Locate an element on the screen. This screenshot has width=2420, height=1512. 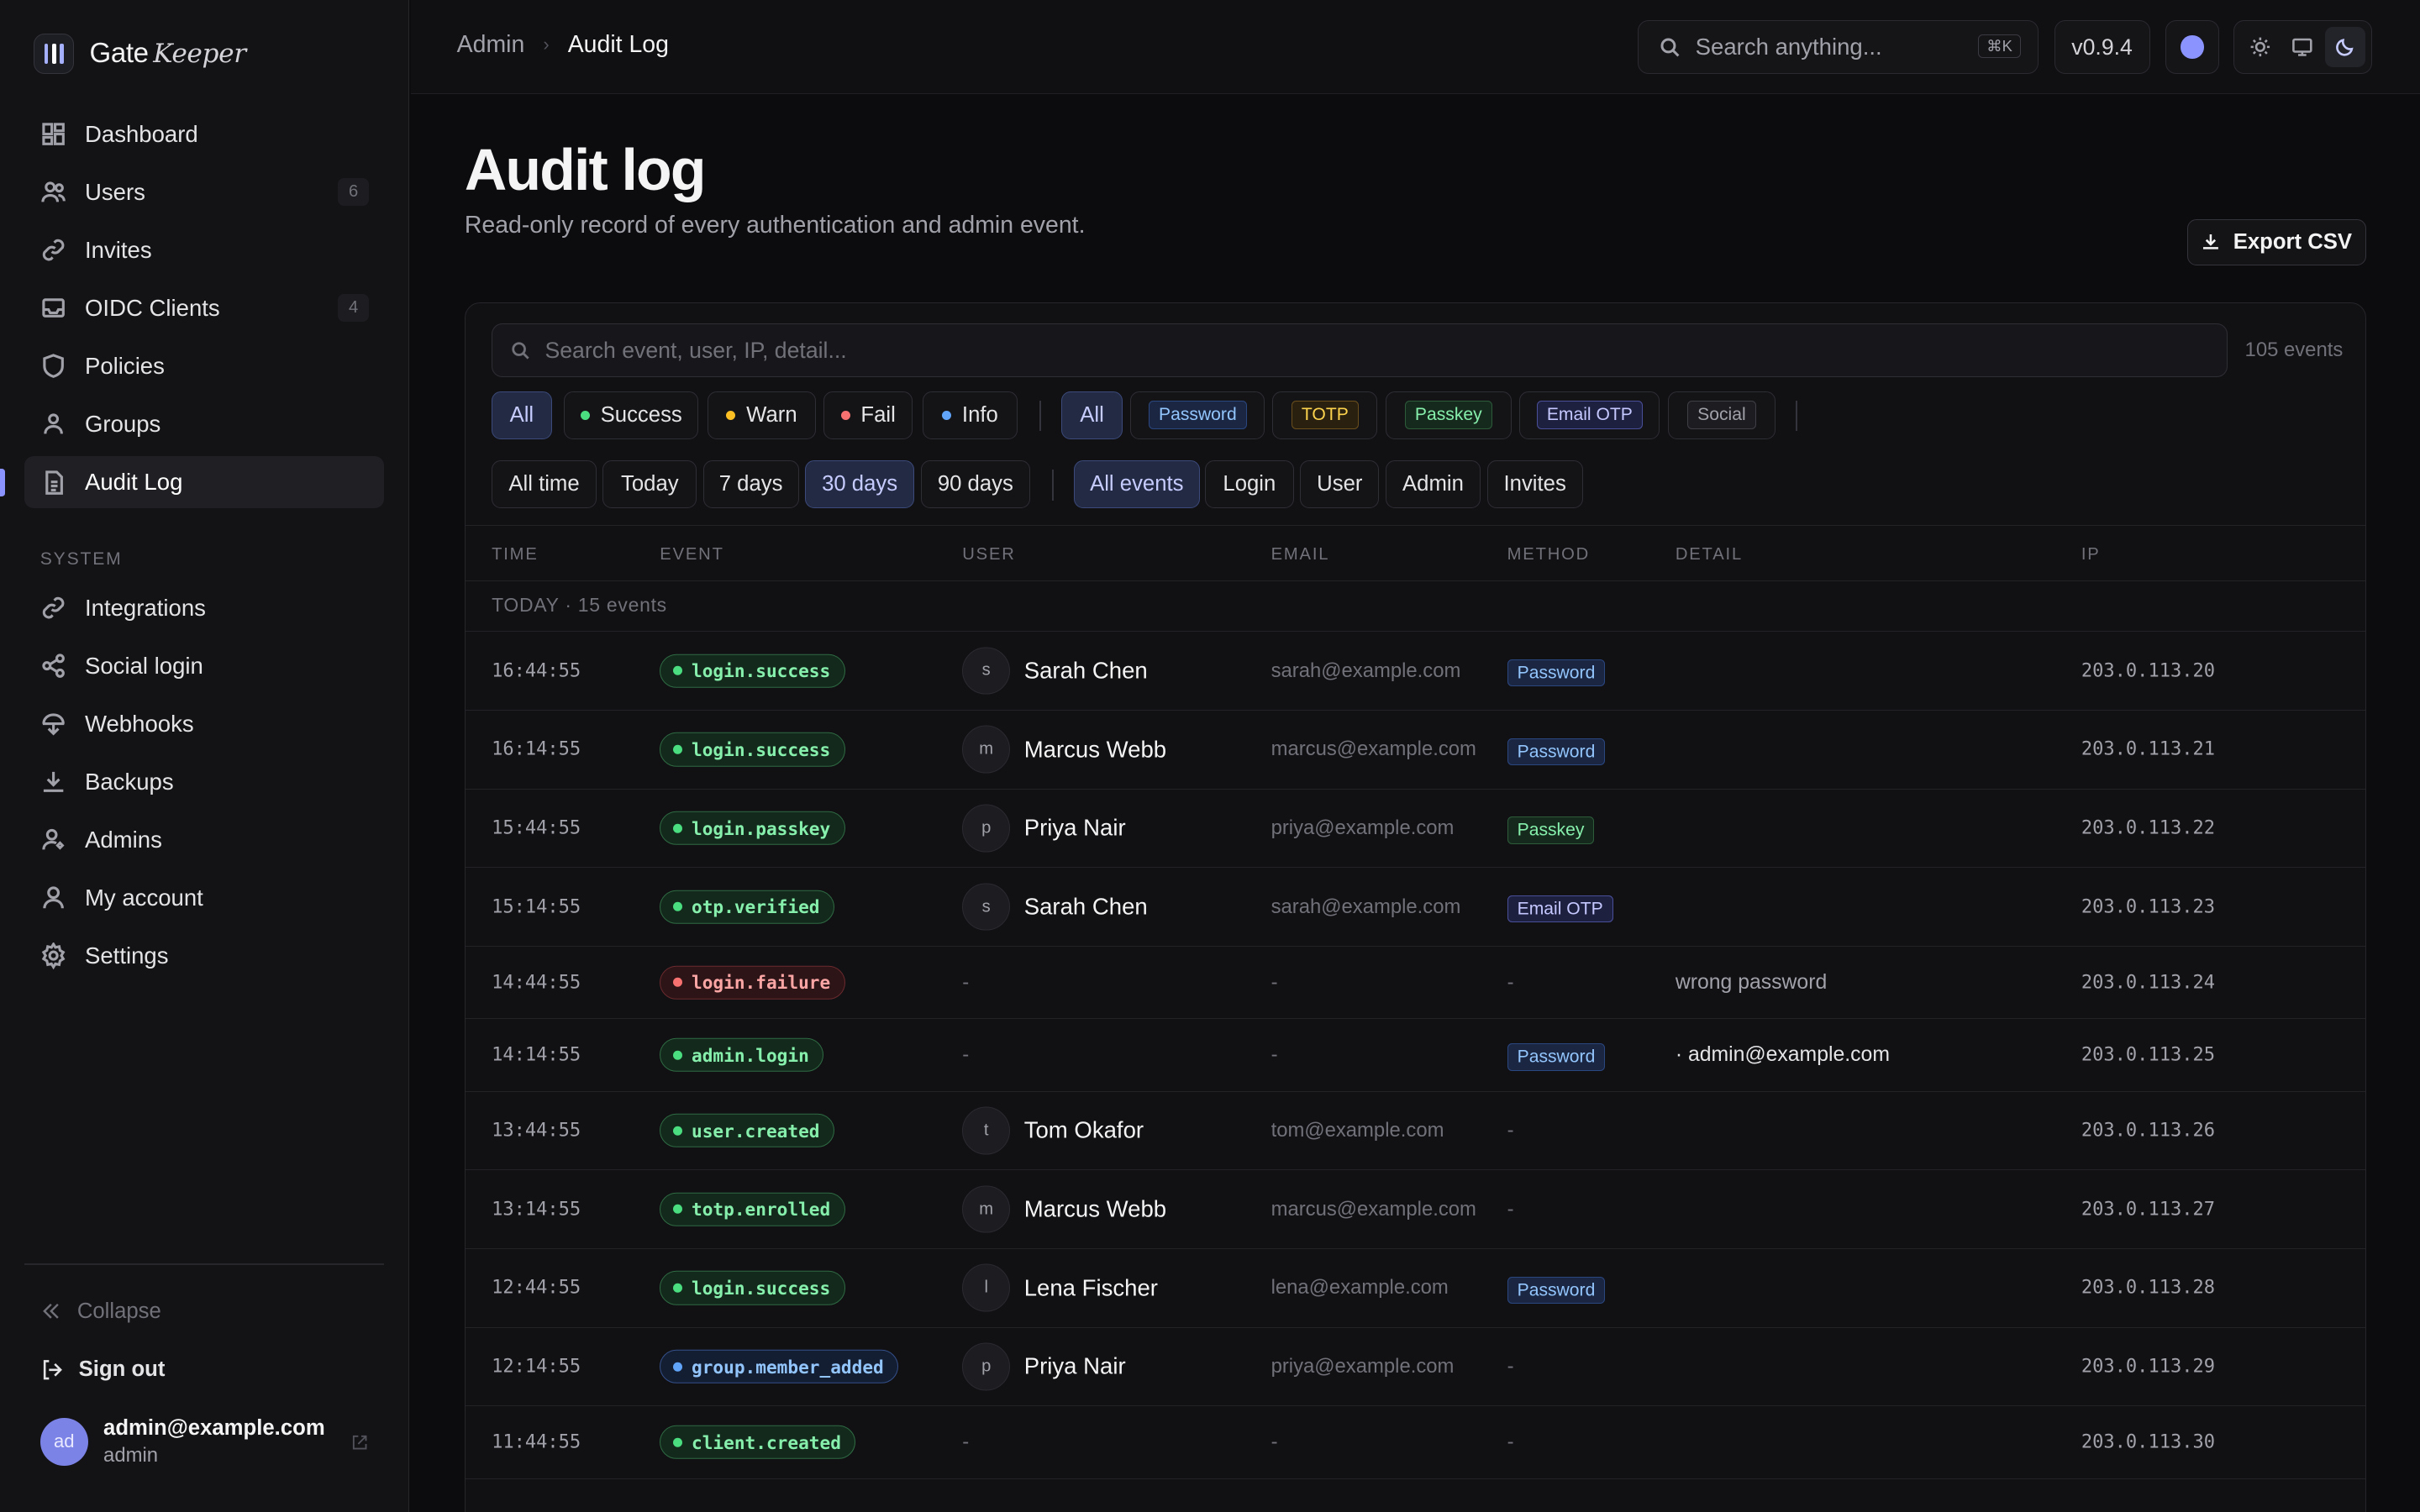
chip-label: All events is located at coordinates (1137, 484).